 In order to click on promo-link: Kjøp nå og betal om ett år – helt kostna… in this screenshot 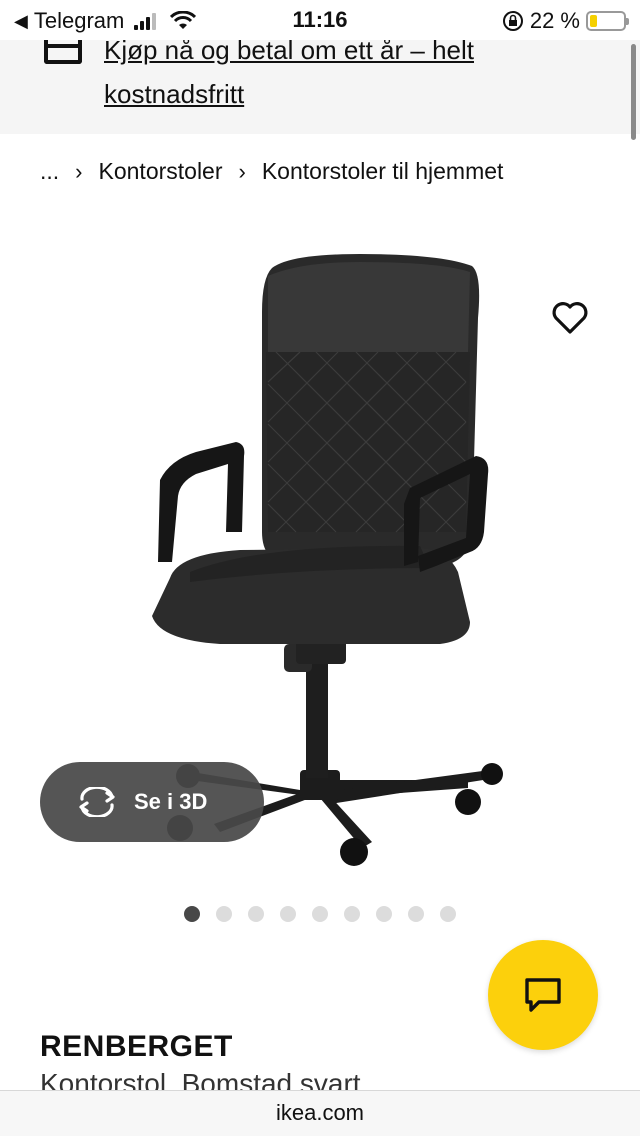, I will do `click(354, 72)`.